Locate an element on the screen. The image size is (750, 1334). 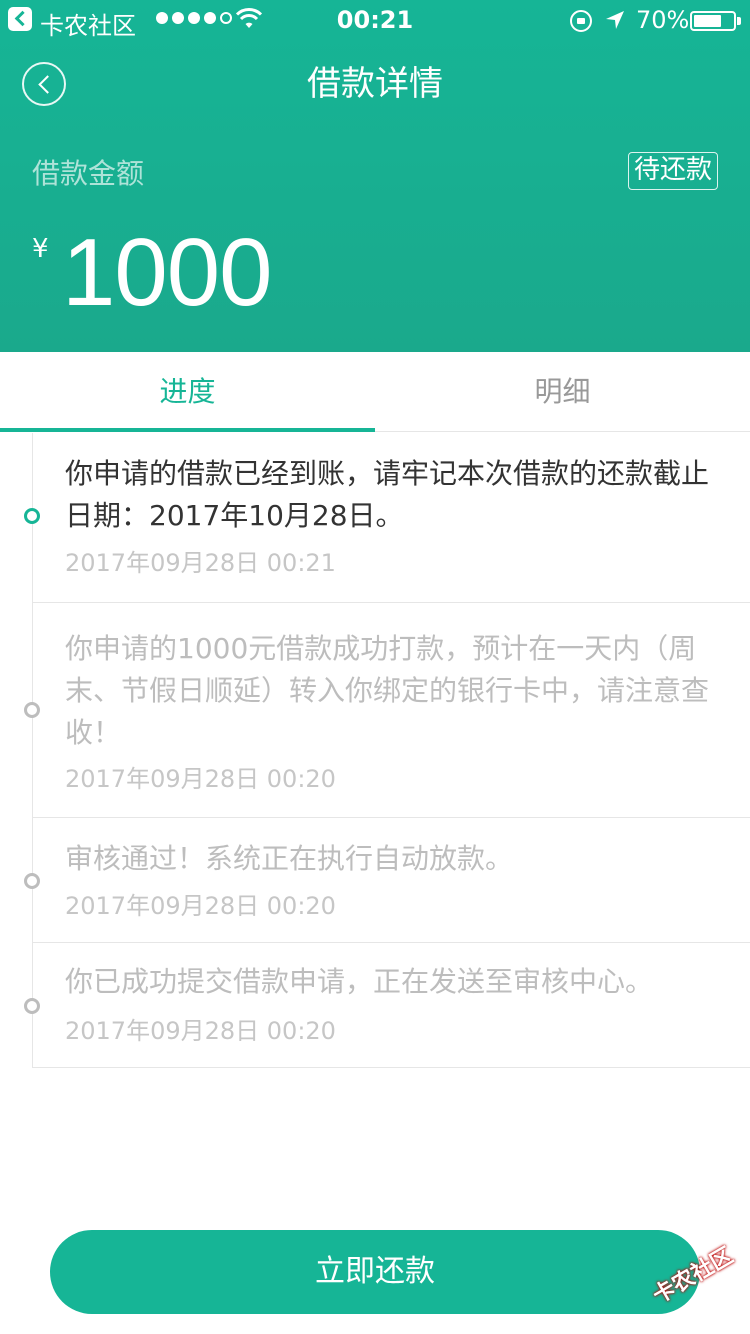
timeline-text: 你申请的借款已经到账，请牢记本次借款的还款截止日期：2017年10月28日。 is located at coordinates (387, 494).